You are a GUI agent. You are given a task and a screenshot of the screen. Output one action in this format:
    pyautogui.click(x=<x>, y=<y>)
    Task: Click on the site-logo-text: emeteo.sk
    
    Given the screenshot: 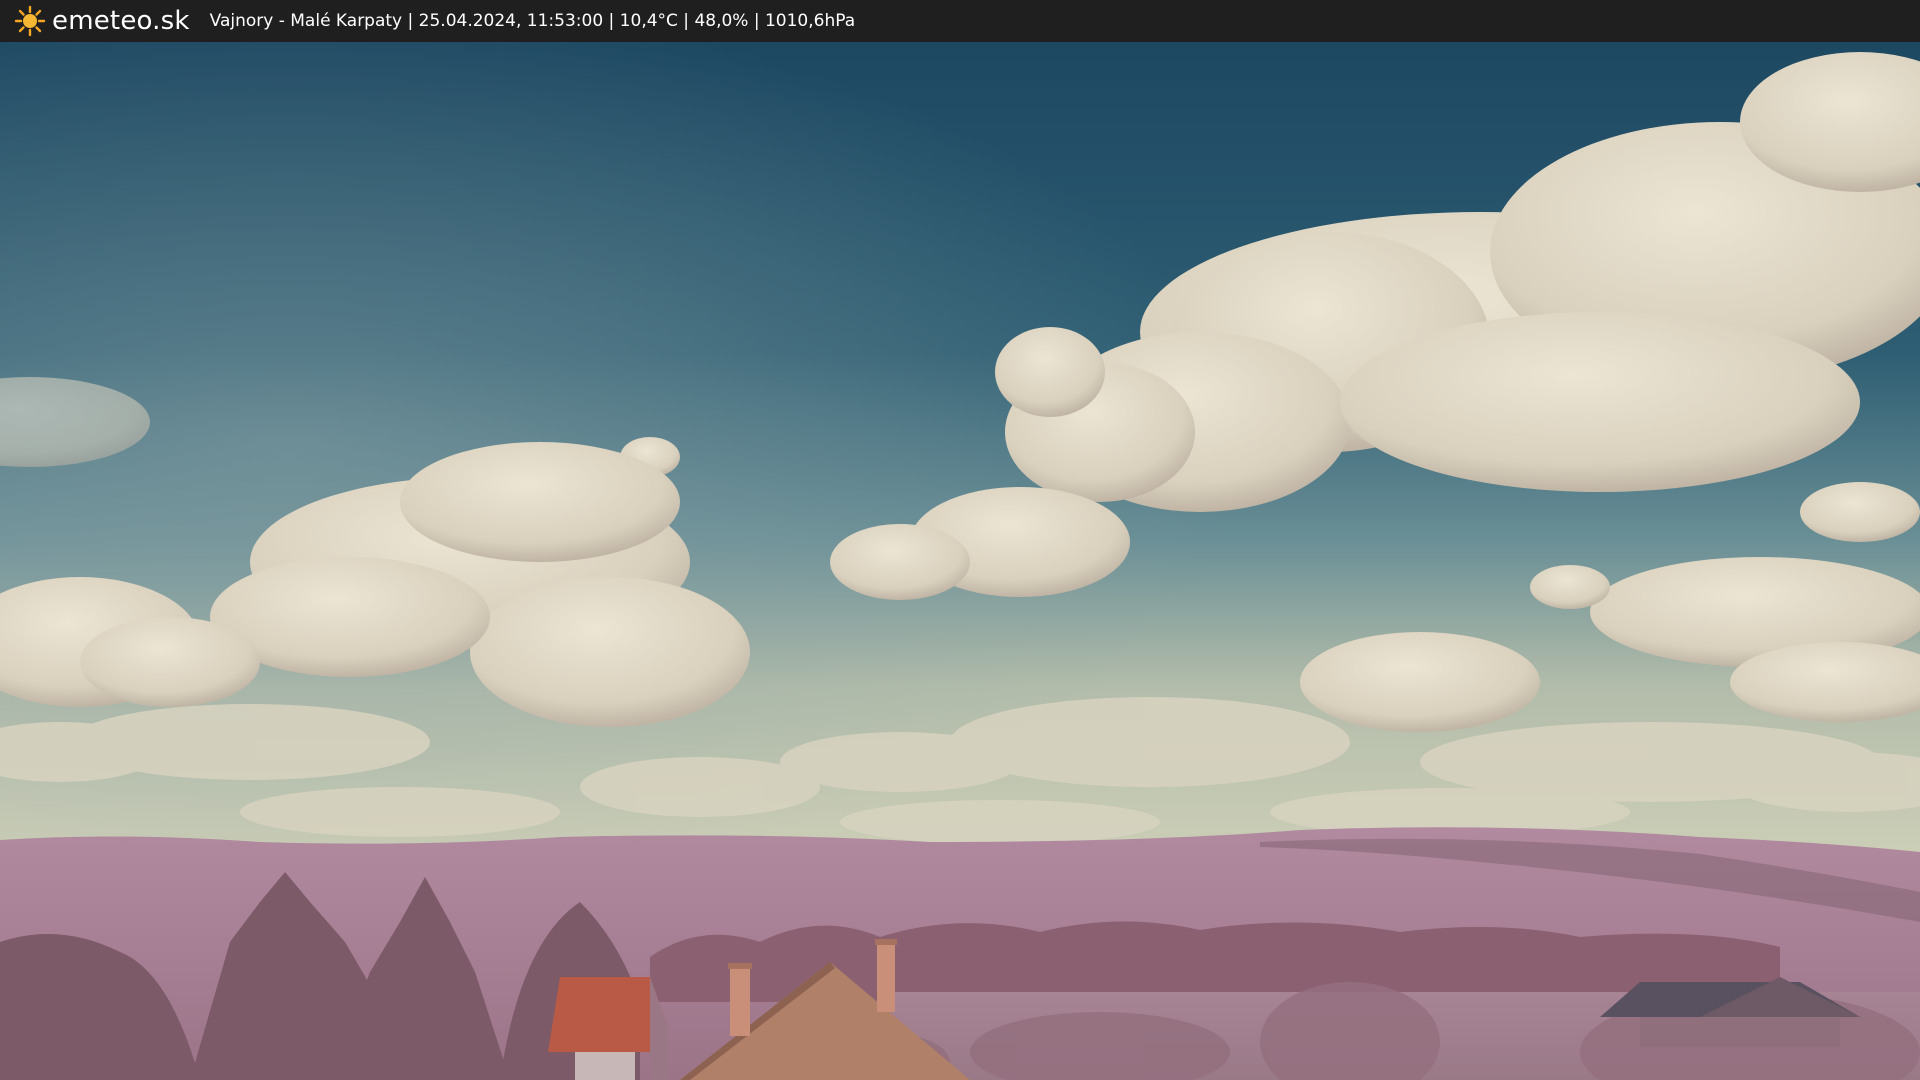 What is the action you would take?
    pyautogui.click(x=121, y=21)
    